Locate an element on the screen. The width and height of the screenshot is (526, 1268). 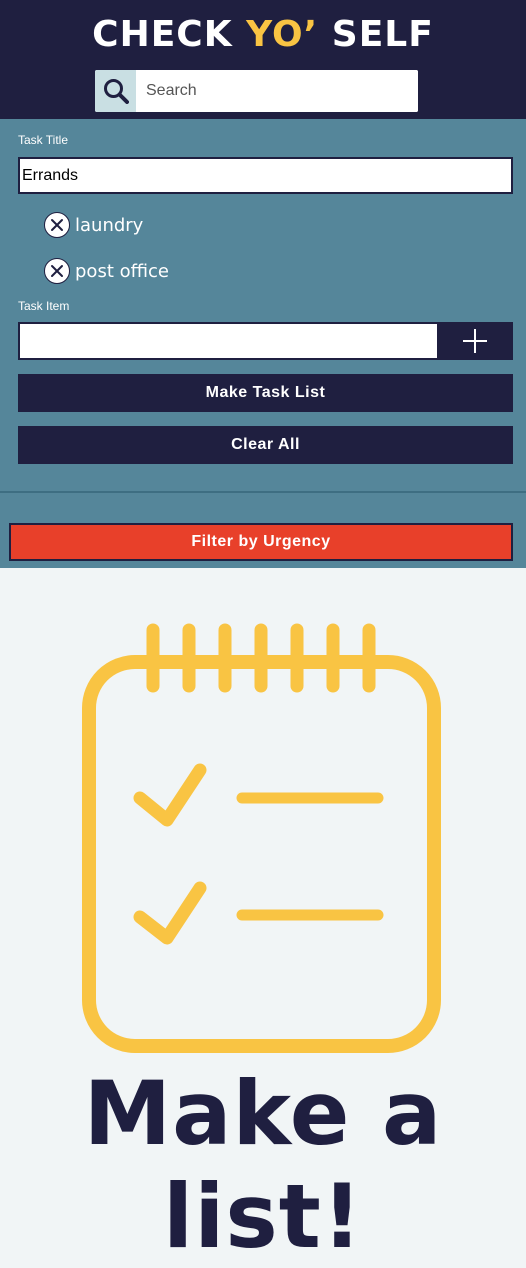
make-task-list-button: Make Task List is located at coordinates (265, 393).